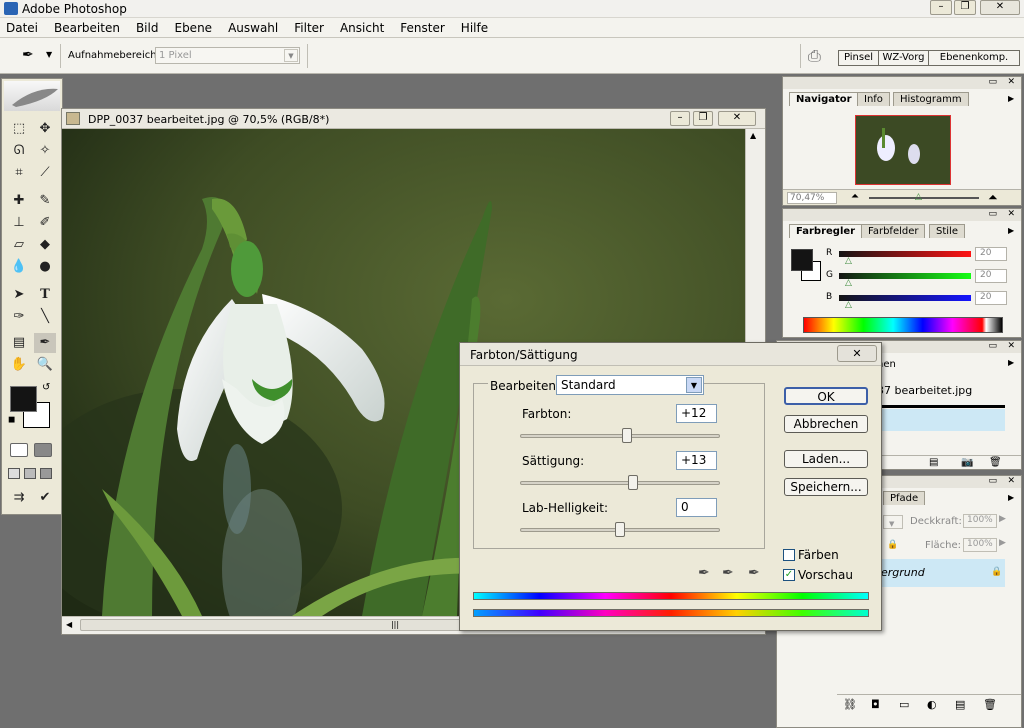 This screenshot has height=728, width=1024. I want to click on hue-slider, so click(620, 436).